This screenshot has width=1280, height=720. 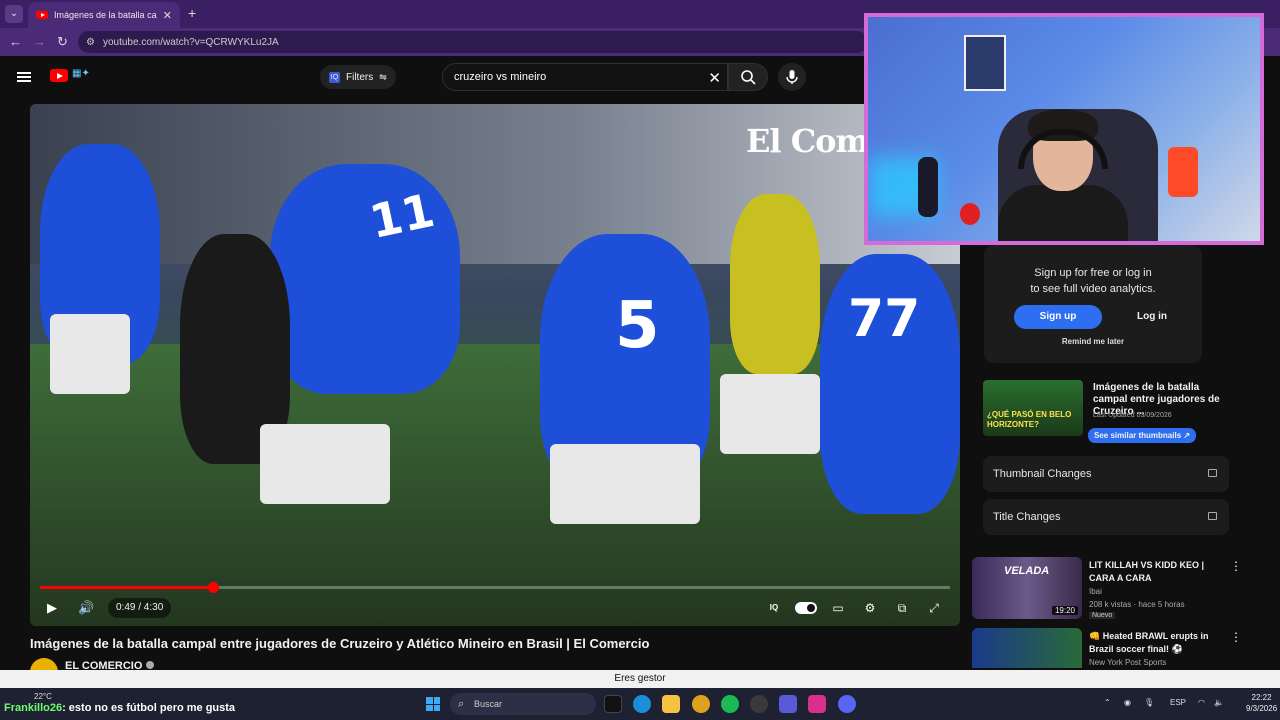 What do you see at coordinates (15, 41) in the screenshot?
I see `back-icon: ←` at bounding box center [15, 41].